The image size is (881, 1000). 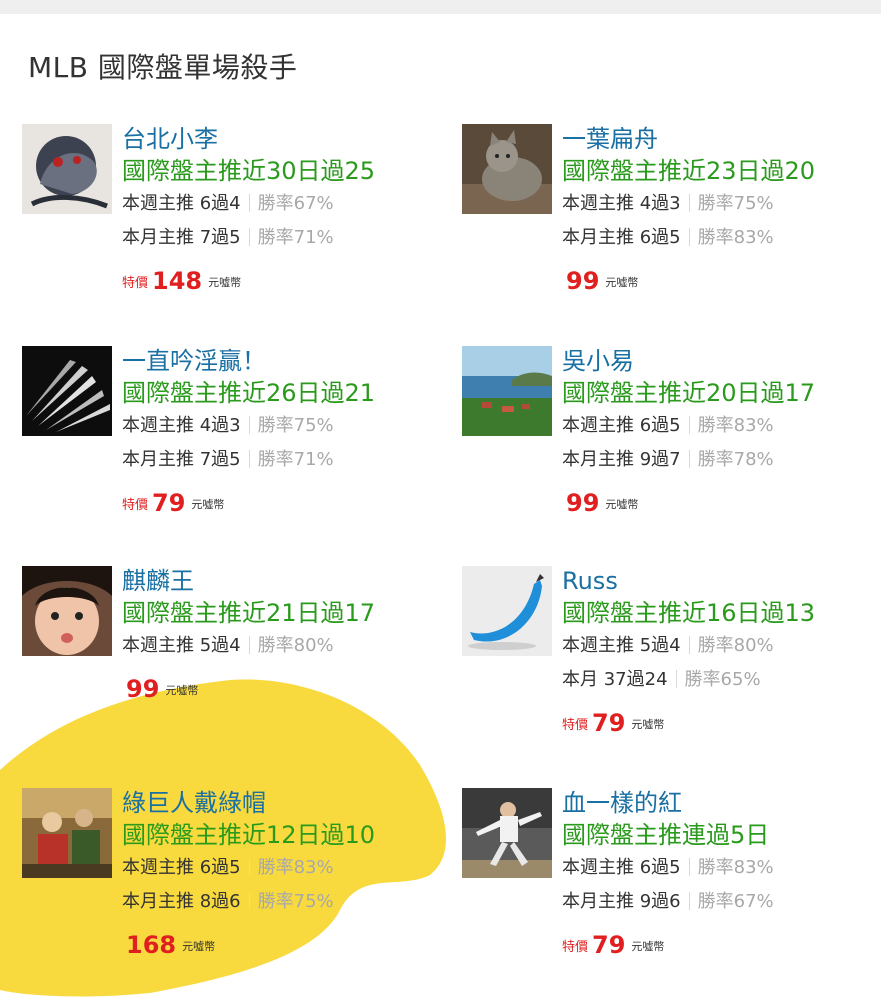 What do you see at coordinates (721, 140) in the screenshot?
I see `tipster-name: 一葉扁舟` at bounding box center [721, 140].